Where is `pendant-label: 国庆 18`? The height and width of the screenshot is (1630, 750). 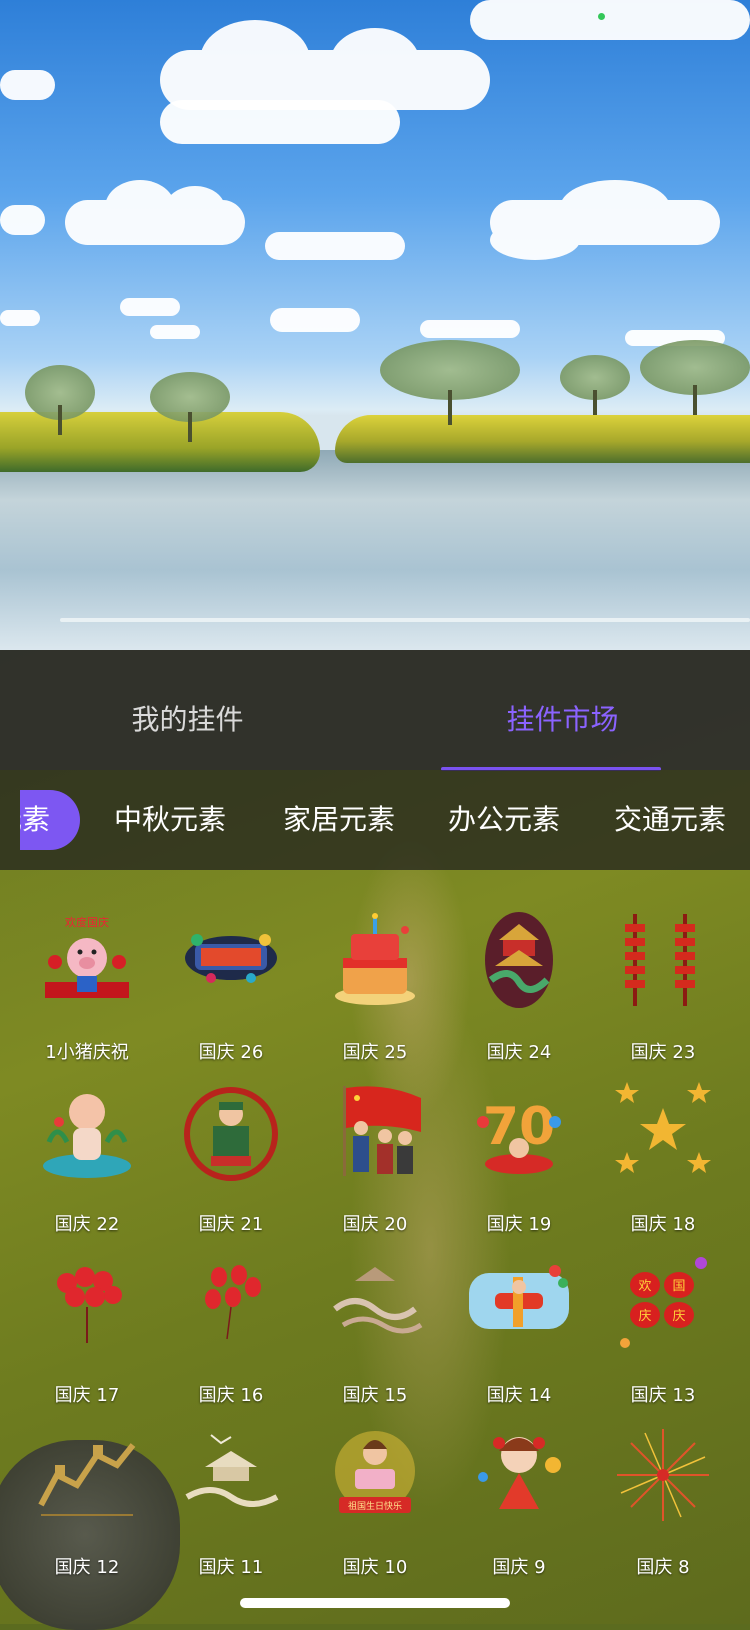
pendant-label: 国庆 18 is located at coordinates (663, 1224).